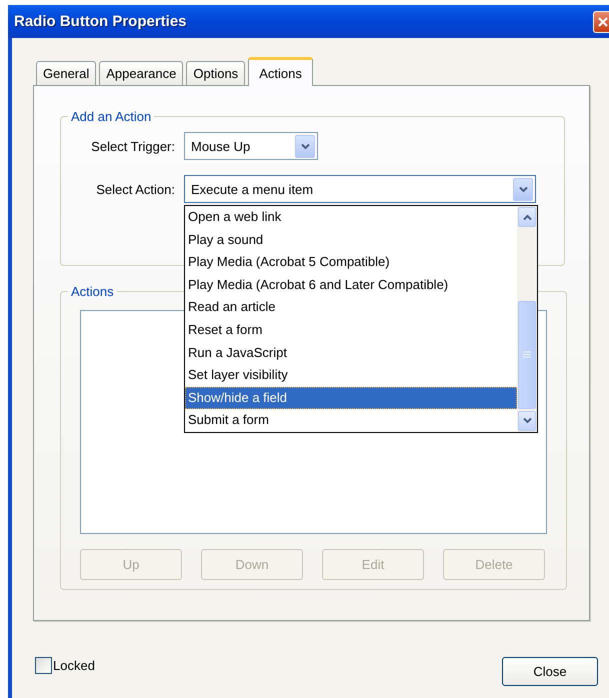 The width and height of the screenshot is (609, 698). I want to click on group-title: Actions, so click(92, 291).